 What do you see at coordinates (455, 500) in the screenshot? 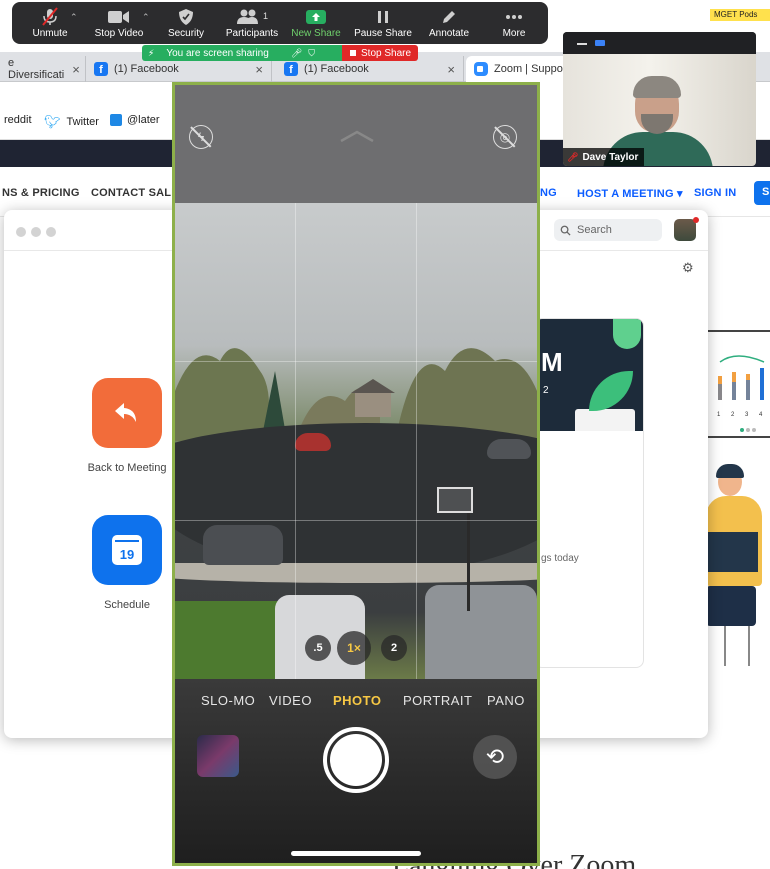
I see `basketball-hoop` at bounding box center [455, 500].